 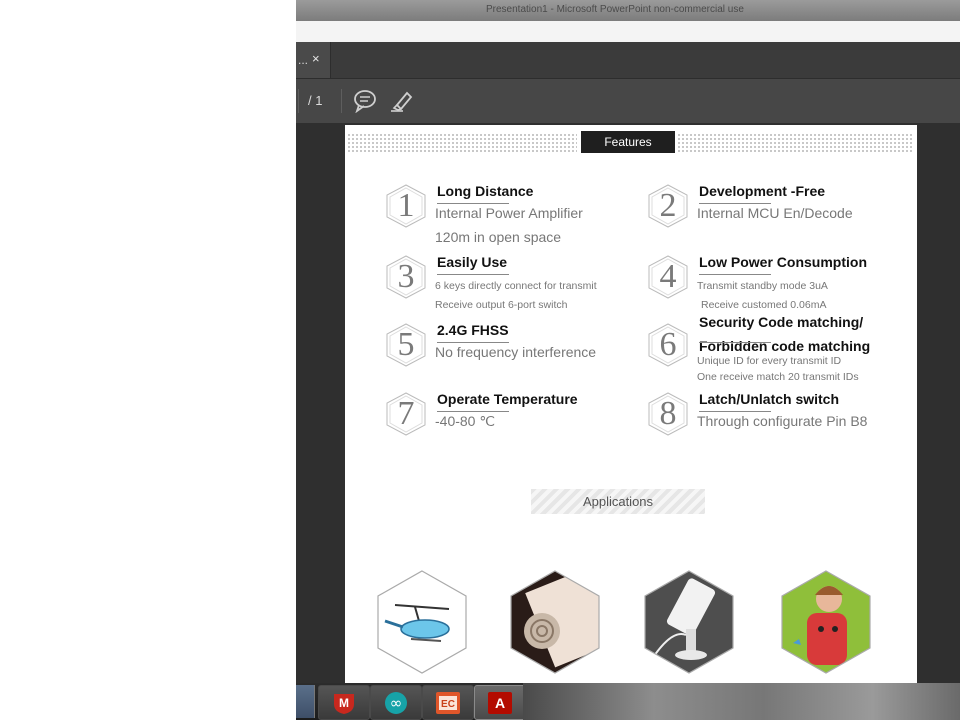 I want to click on feature-number: 6, so click(x=668, y=344).